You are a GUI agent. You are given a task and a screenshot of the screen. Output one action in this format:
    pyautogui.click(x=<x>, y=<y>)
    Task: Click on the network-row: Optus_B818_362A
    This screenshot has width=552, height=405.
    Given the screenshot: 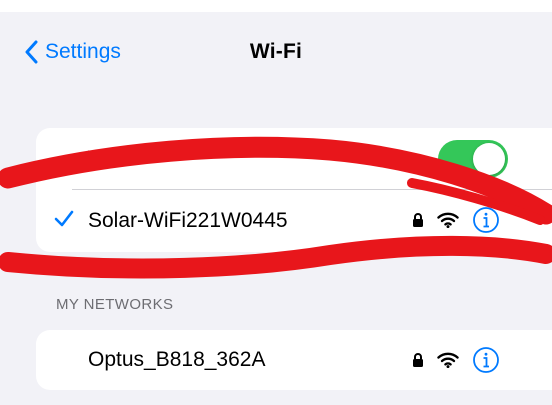 What is the action you would take?
    pyautogui.click(x=294, y=360)
    